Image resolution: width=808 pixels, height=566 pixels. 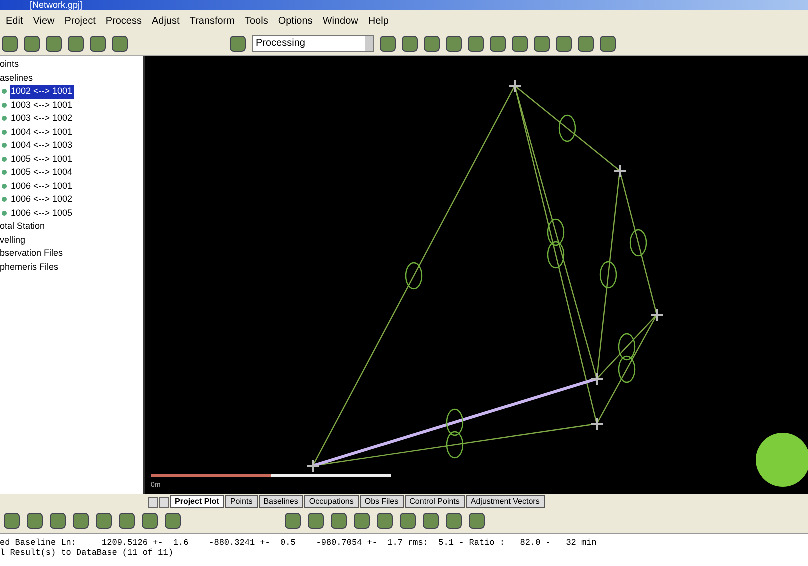 I want to click on status-line: l Result(s) to DataBase (11 of 11), so click(x=87, y=553).